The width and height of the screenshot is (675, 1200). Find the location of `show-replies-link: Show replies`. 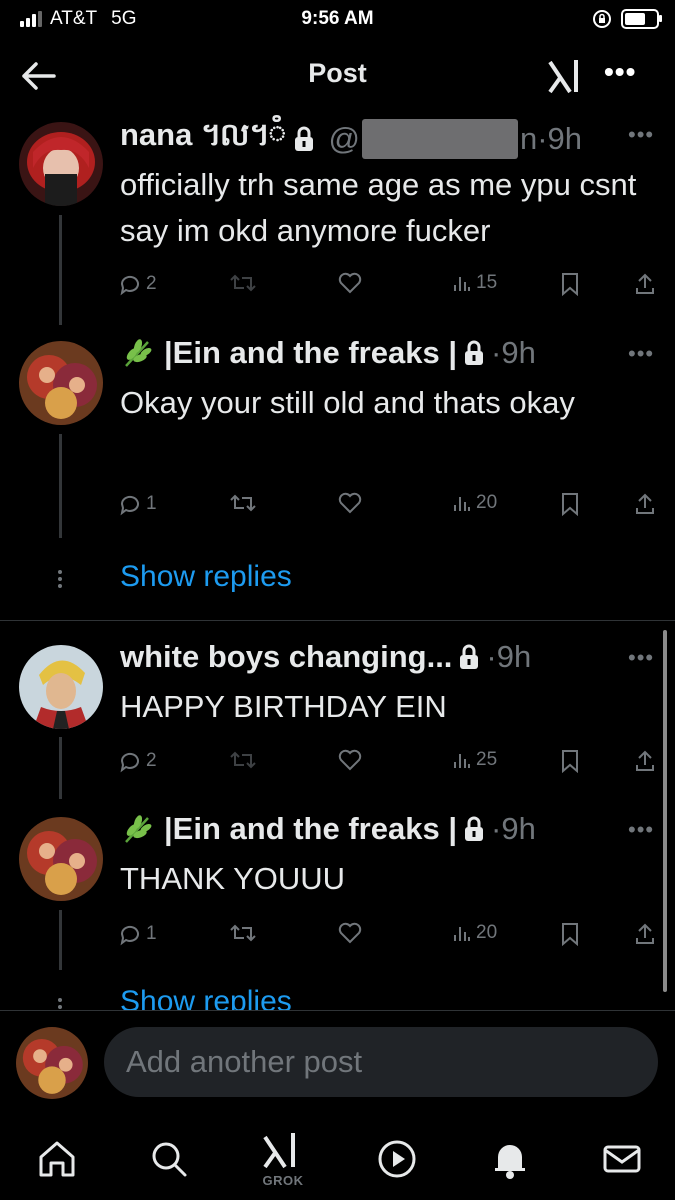

show-replies-link: Show replies is located at coordinates (206, 577).